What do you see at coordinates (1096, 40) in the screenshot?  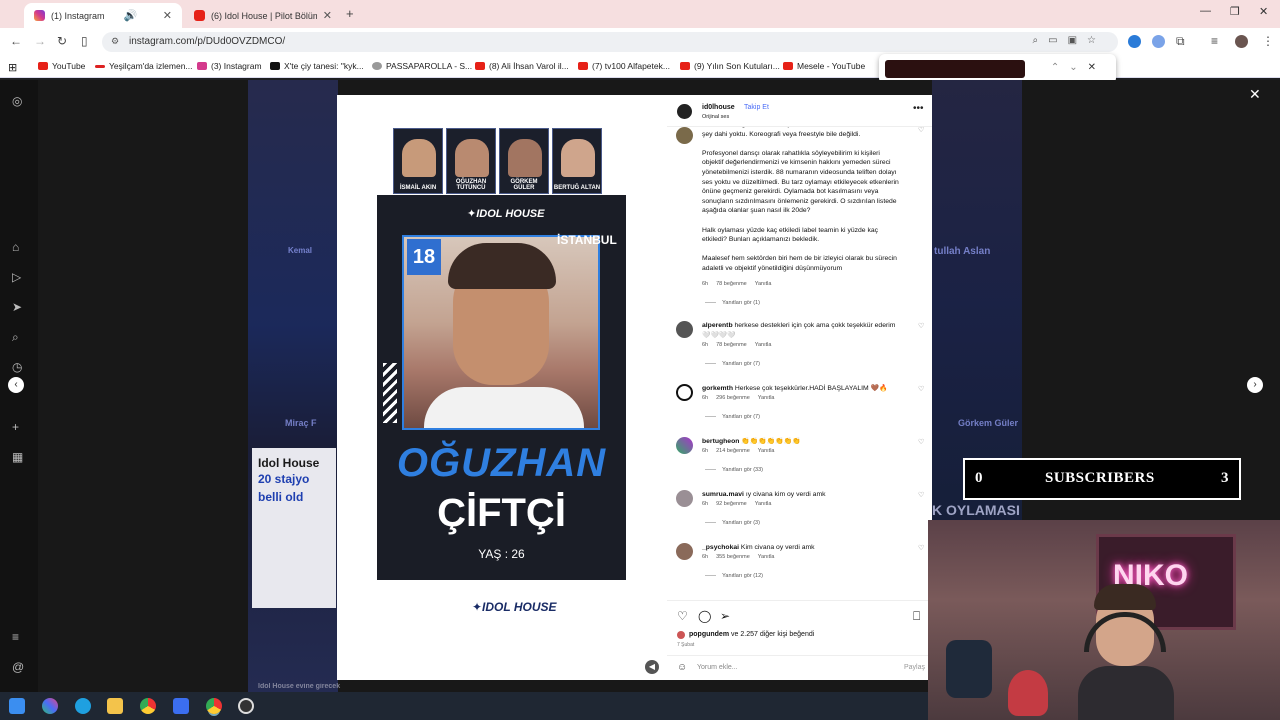 I see `bookmark-star-icon: ☆` at bounding box center [1096, 40].